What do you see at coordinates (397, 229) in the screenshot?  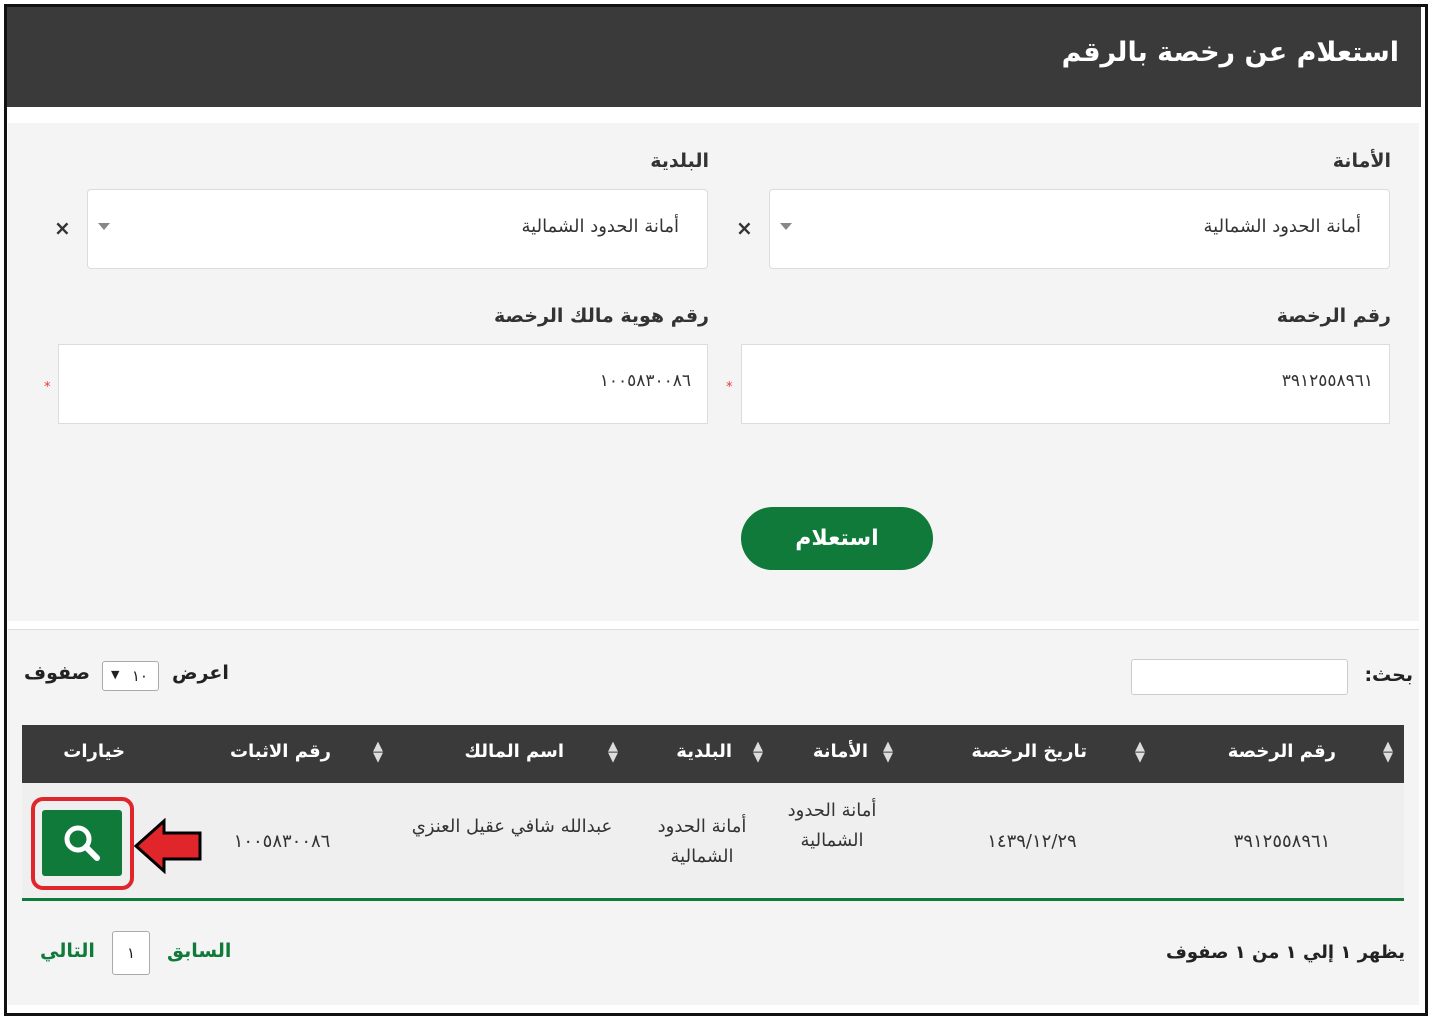 I see `baladia-select: أمانة الحدود الشمالية` at bounding box center [397, 229].